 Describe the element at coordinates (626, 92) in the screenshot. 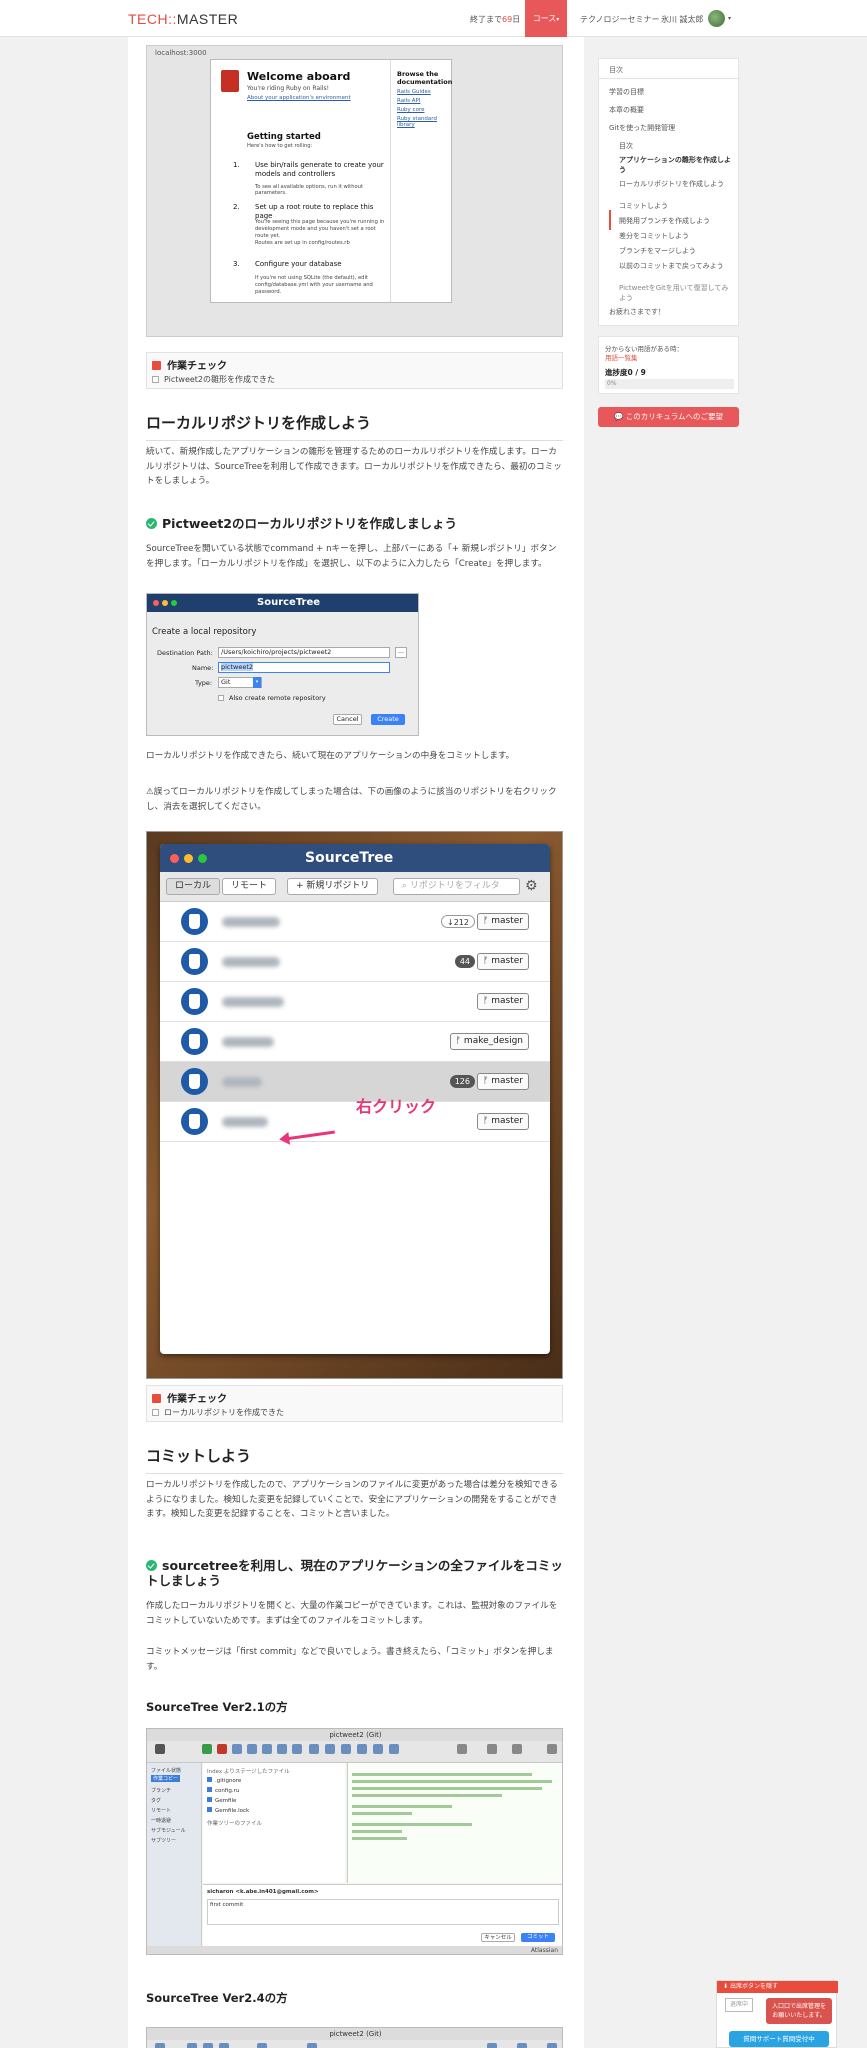

I see `toc-item: 学習の目標` at that location.